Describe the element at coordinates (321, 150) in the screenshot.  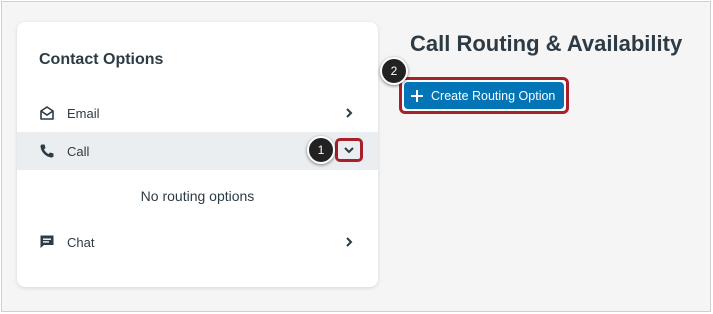
I see `step-marker-1: 1` at that location.